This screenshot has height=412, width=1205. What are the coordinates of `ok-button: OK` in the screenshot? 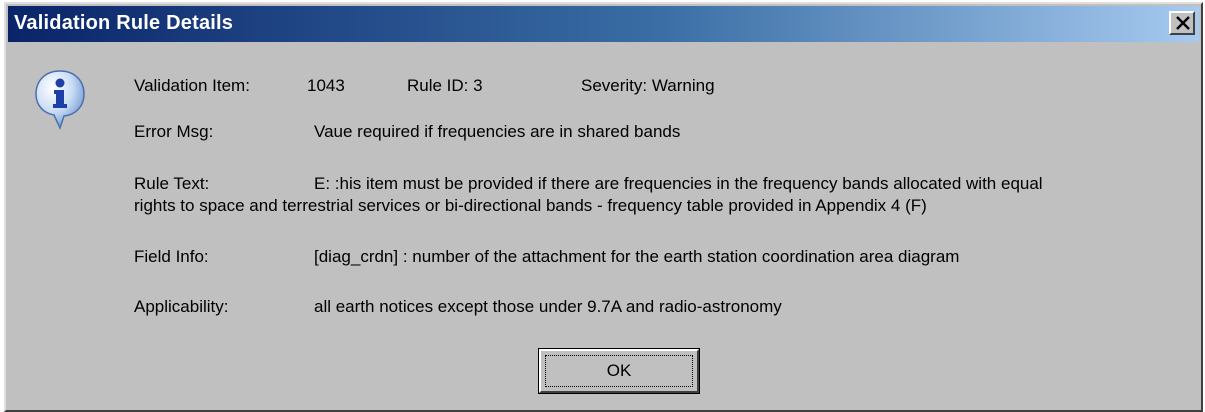 It's located at (619, 371).